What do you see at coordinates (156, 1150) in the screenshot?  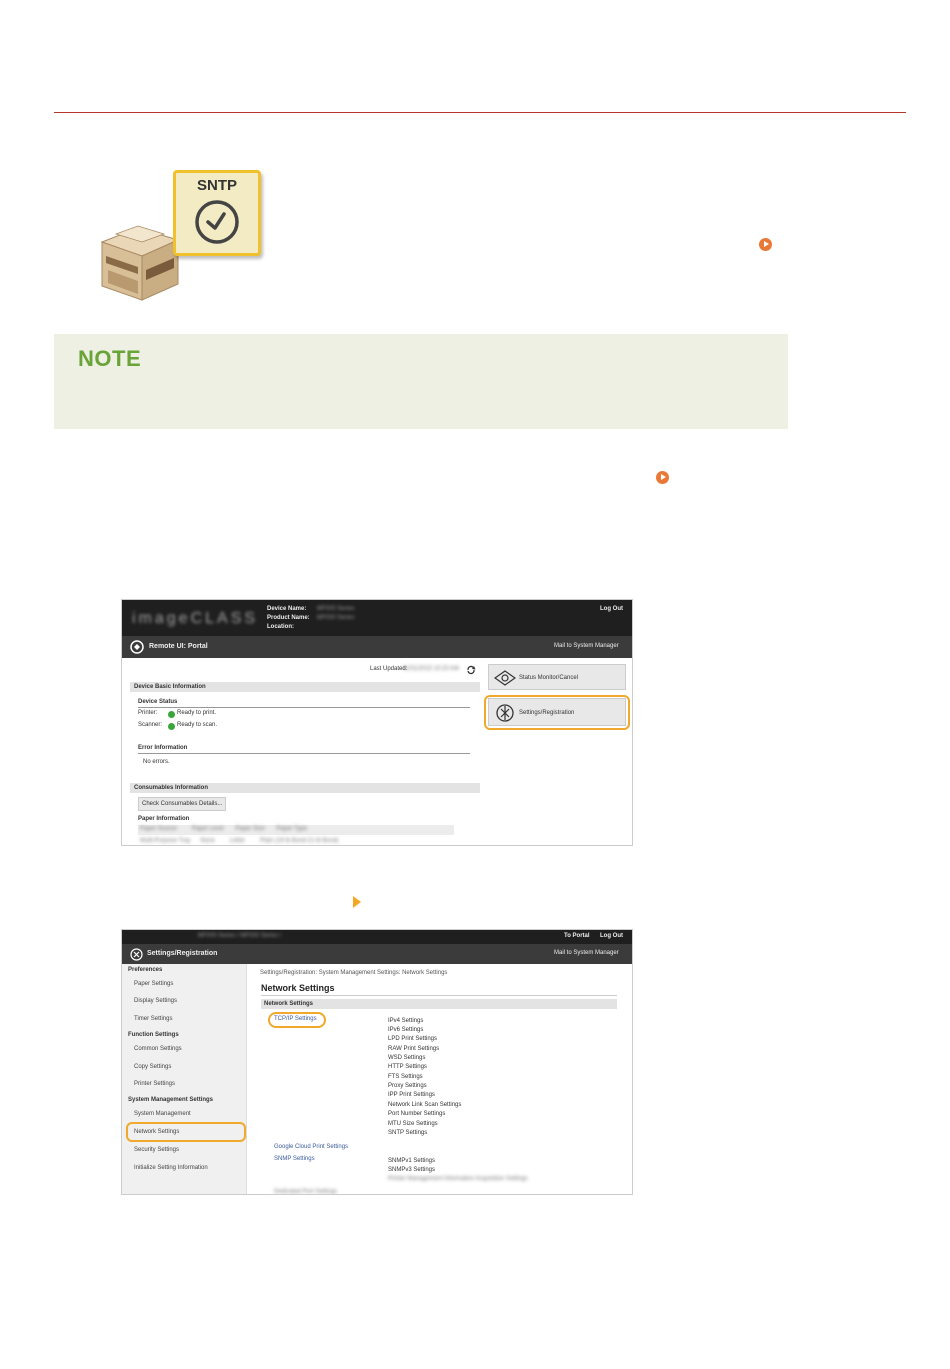 I see `sidebar-item-security-settings: Security Settings` at bounding box center [156, 1150].